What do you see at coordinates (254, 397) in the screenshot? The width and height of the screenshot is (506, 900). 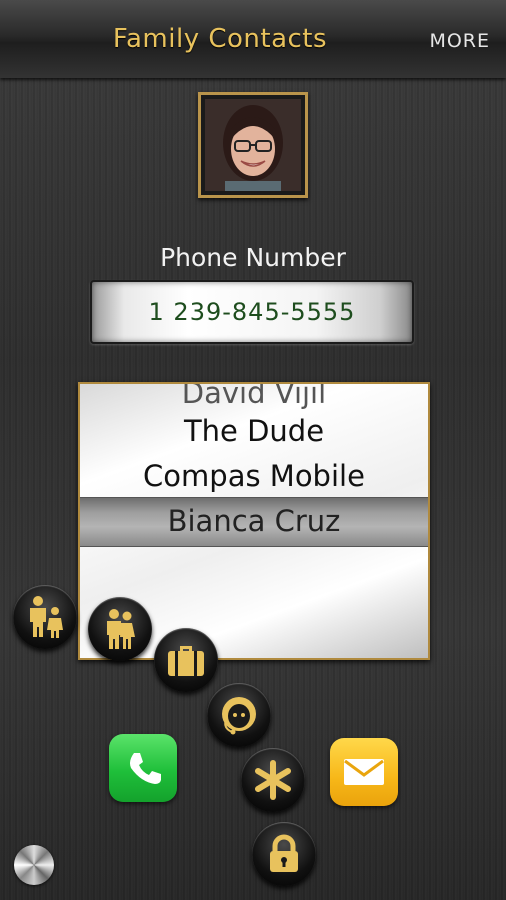 I see `picker-item: David Vijil` at bounding box center [254, 397].